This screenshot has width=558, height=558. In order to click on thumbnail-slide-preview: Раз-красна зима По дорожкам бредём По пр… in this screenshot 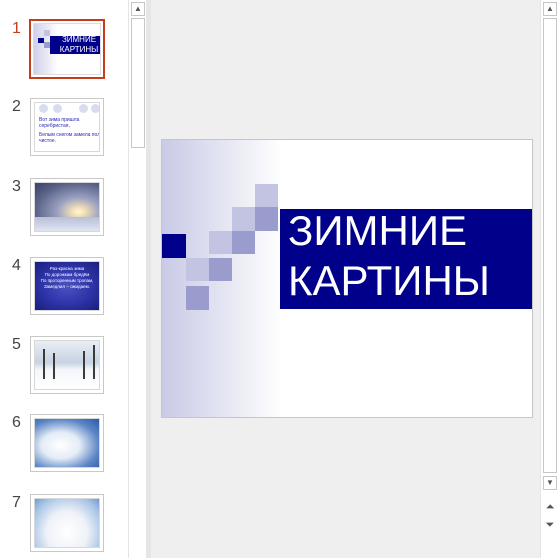, I will do `click(67, 286)`.